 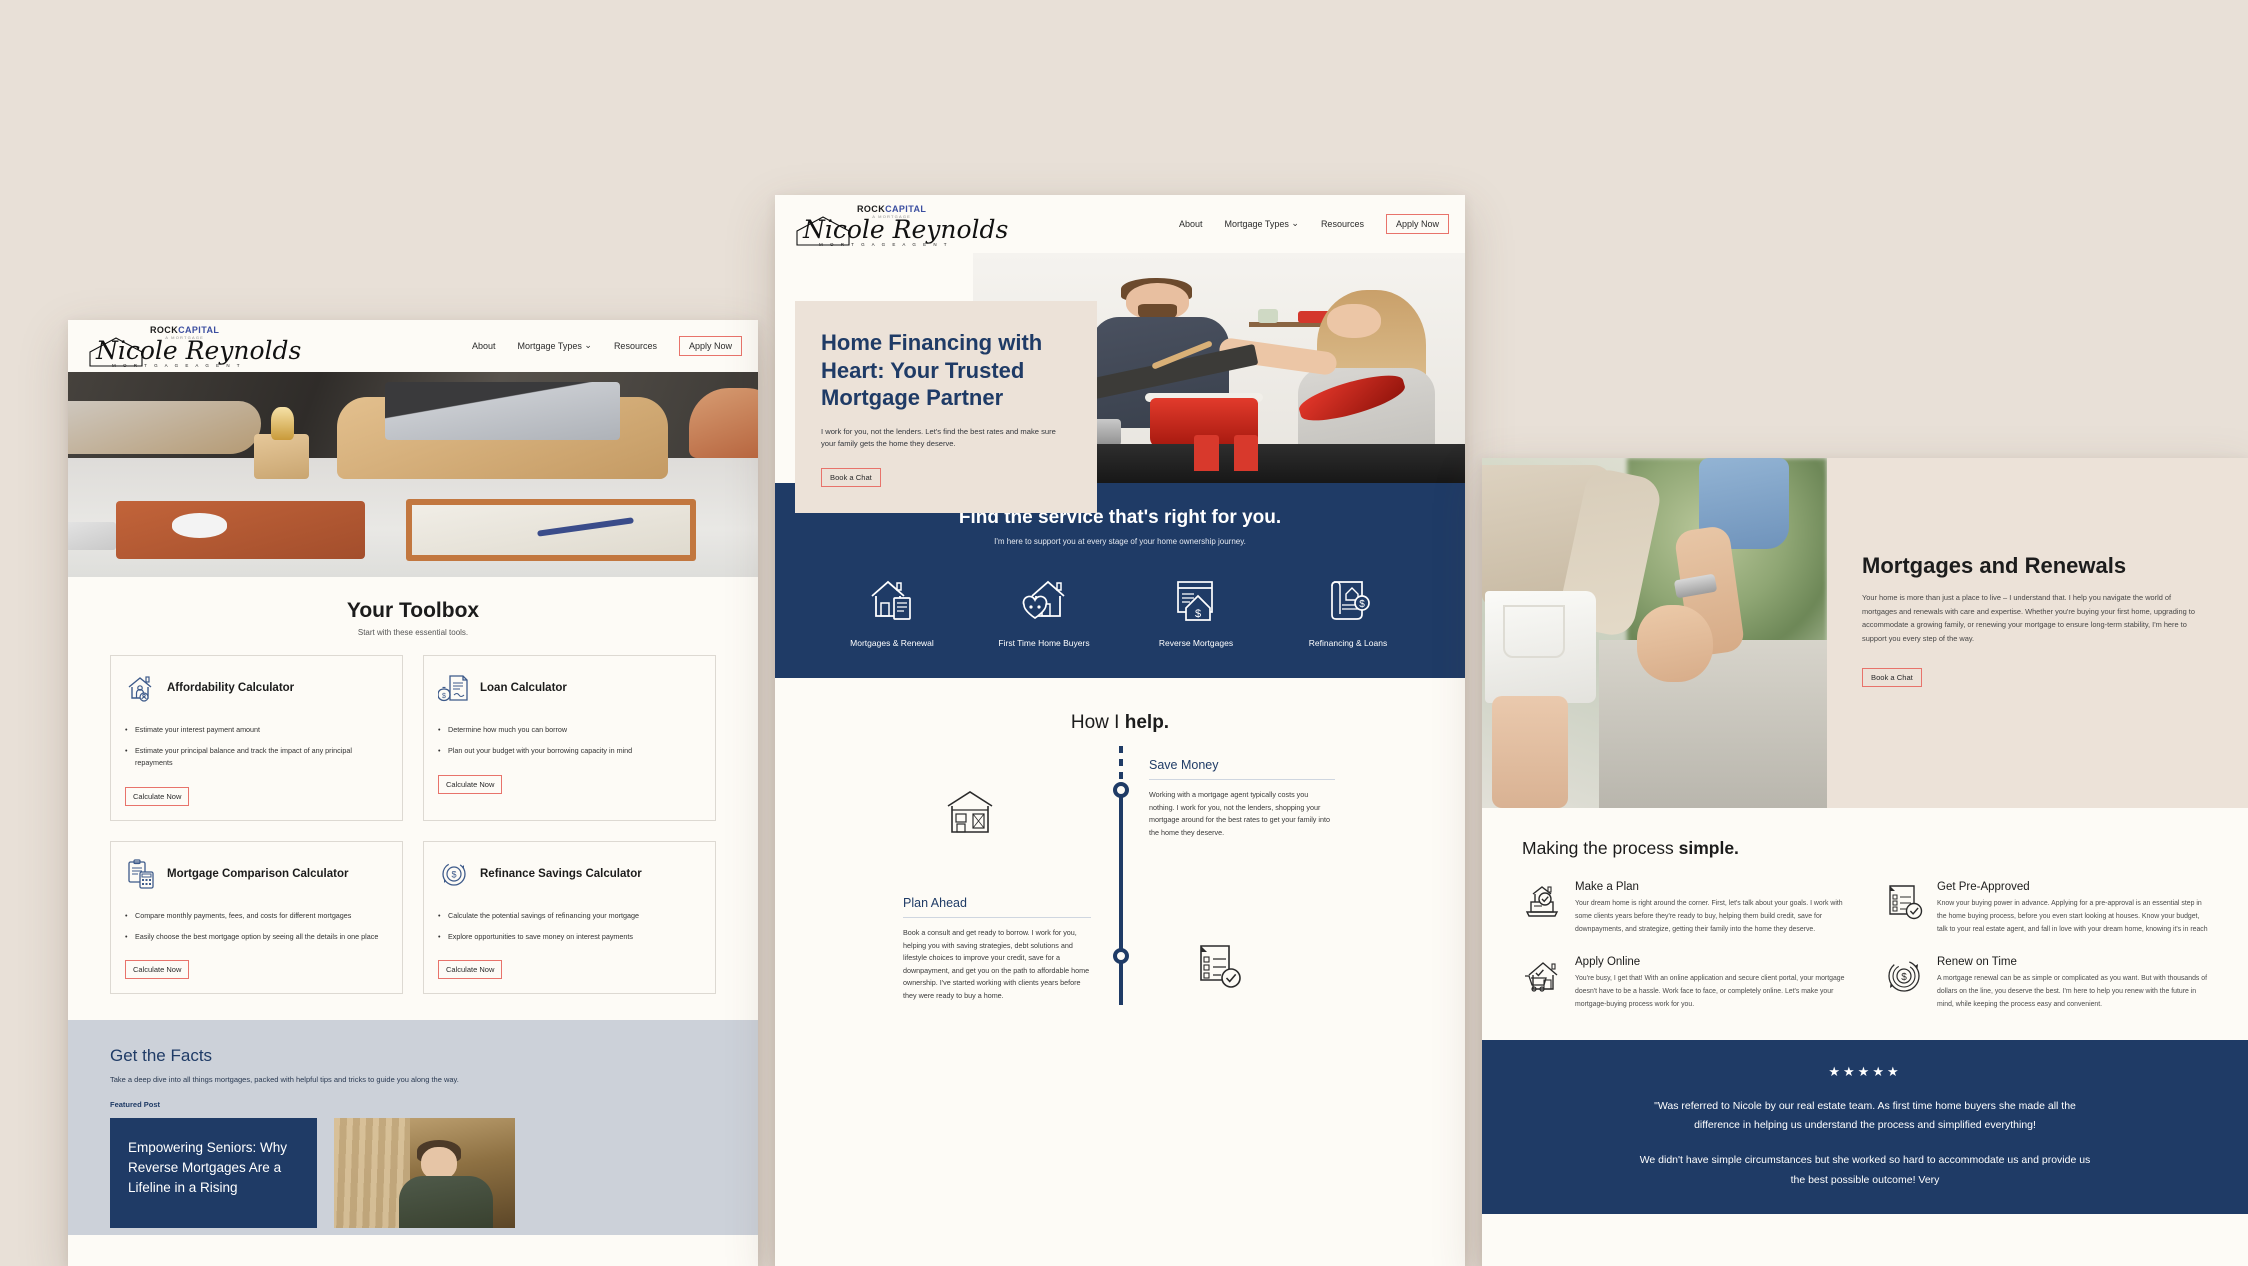 I want to click on service-label: Mortgages & Renewal, so click(x=892, y=643).